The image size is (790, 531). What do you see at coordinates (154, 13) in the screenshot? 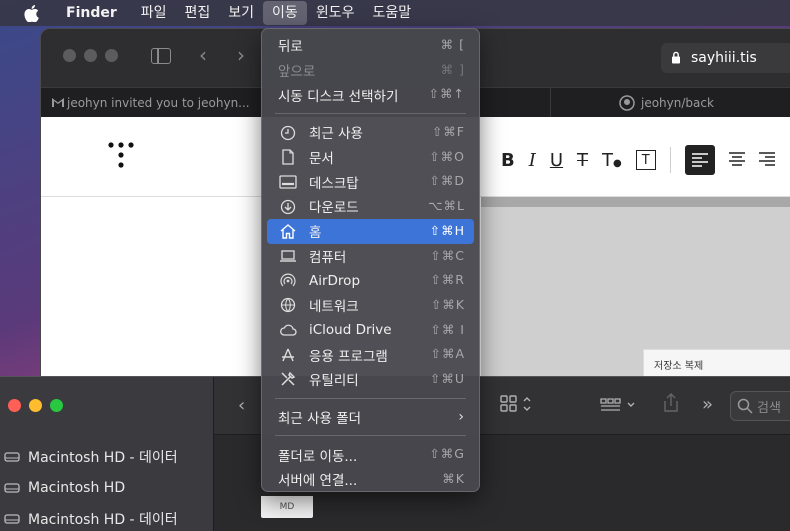
I see `menu-file: 파일` at bounding box center [154, 13].